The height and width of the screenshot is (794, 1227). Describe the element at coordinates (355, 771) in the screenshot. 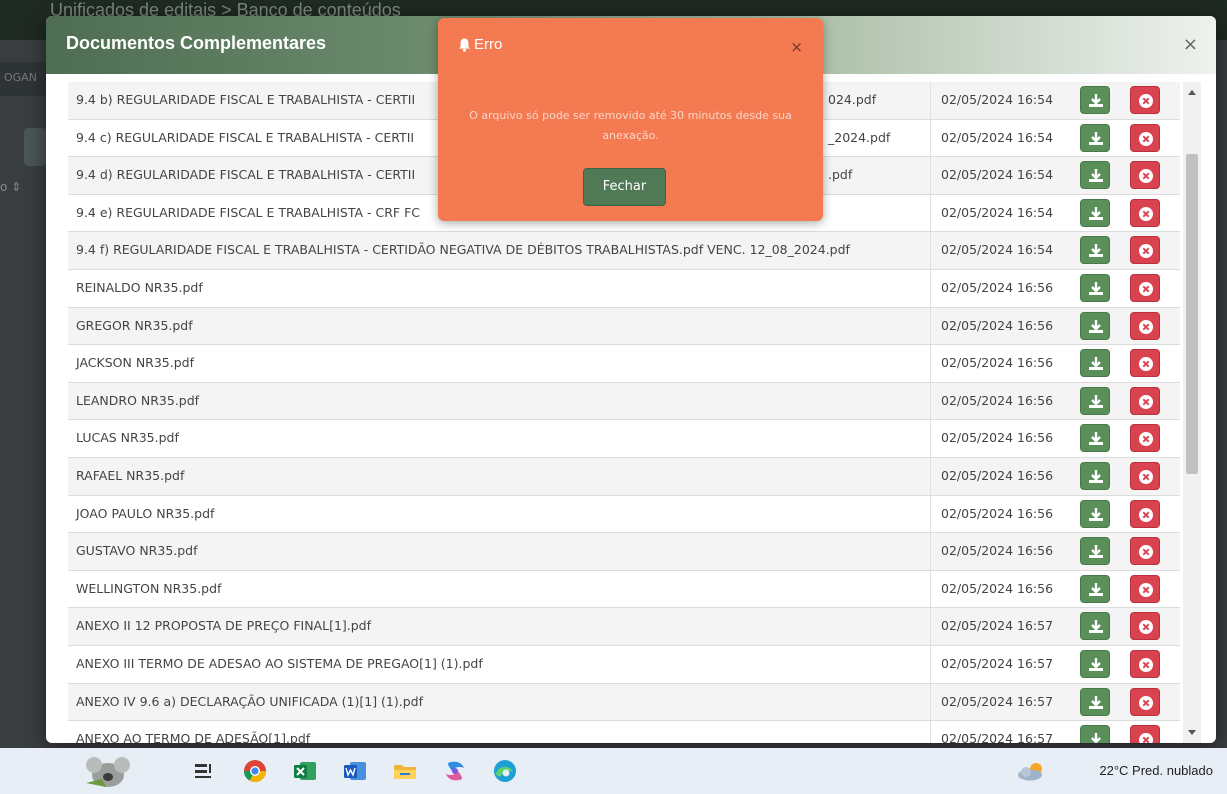

I see `word-icon` at that location.